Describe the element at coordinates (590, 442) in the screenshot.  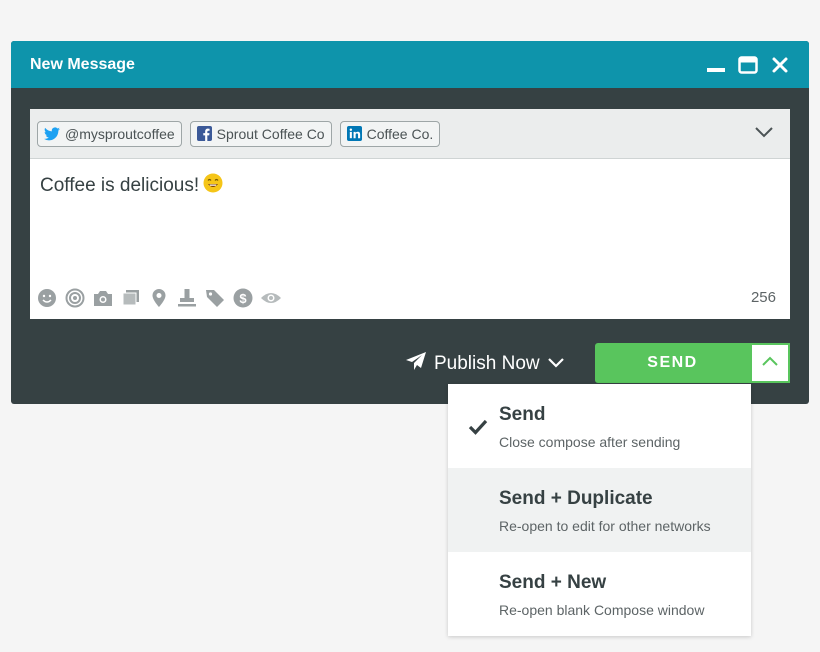
I see `menu-item-description: Close compose after sending` at that location.